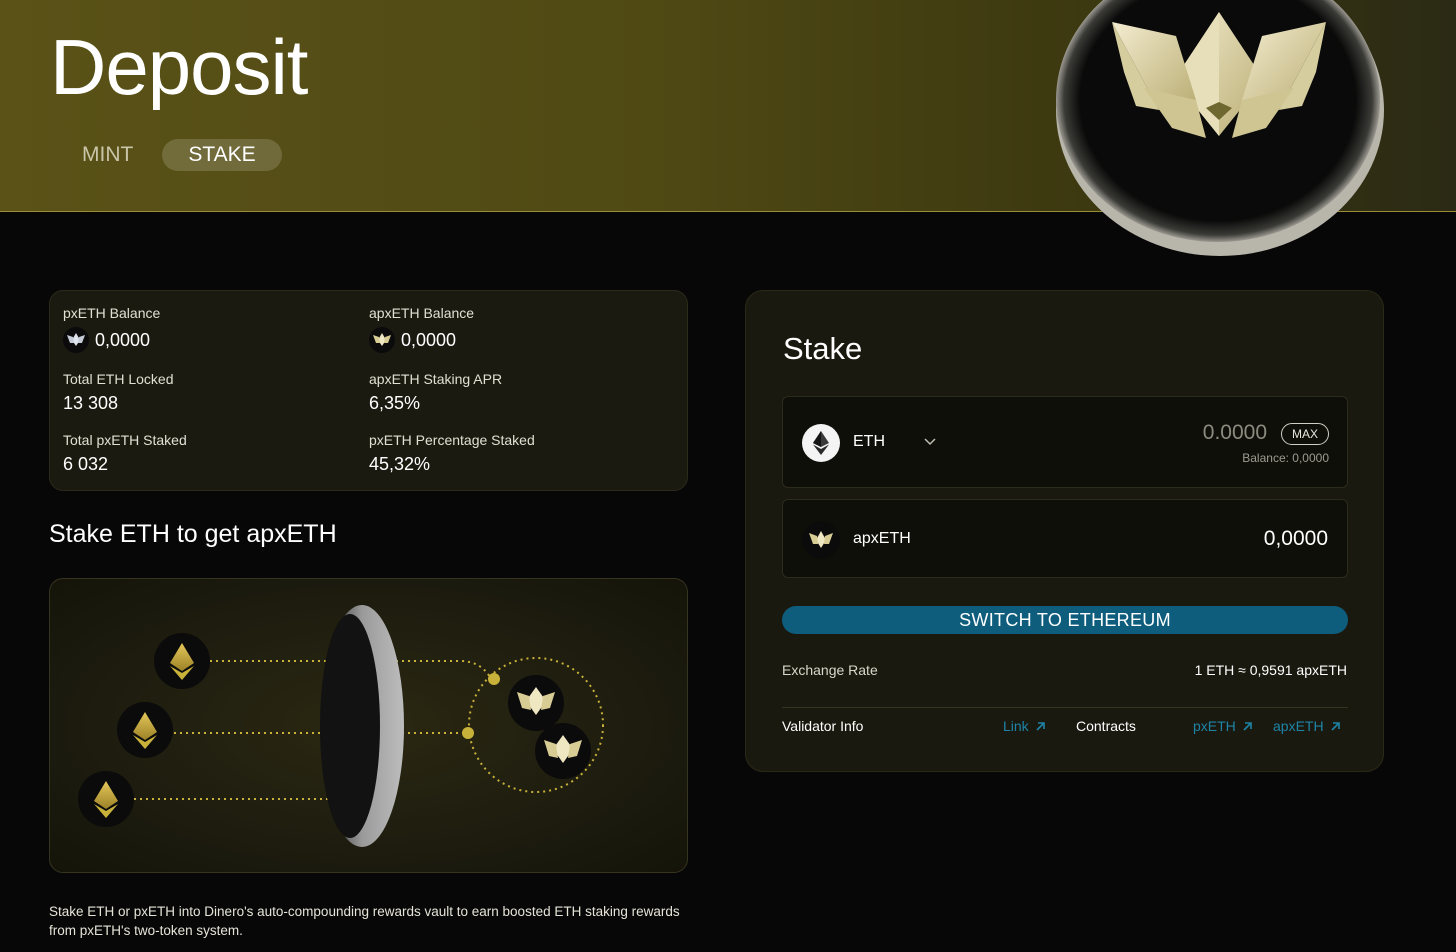 Image resolution: width=1456 pixels, height=952 pixels. I want to click on contract-link-label: pxETH, so click(1214, 726).